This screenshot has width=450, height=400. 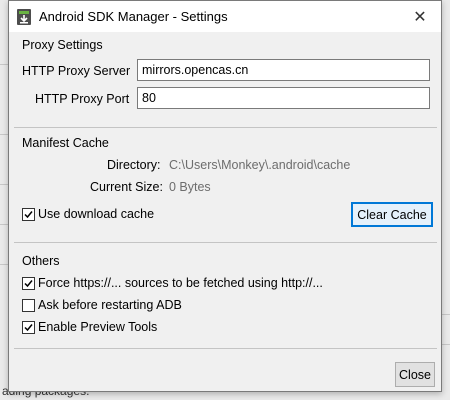 I want to click on http-proxy-server-label: HTTP Proxy Server, so click(x=76, y=71).